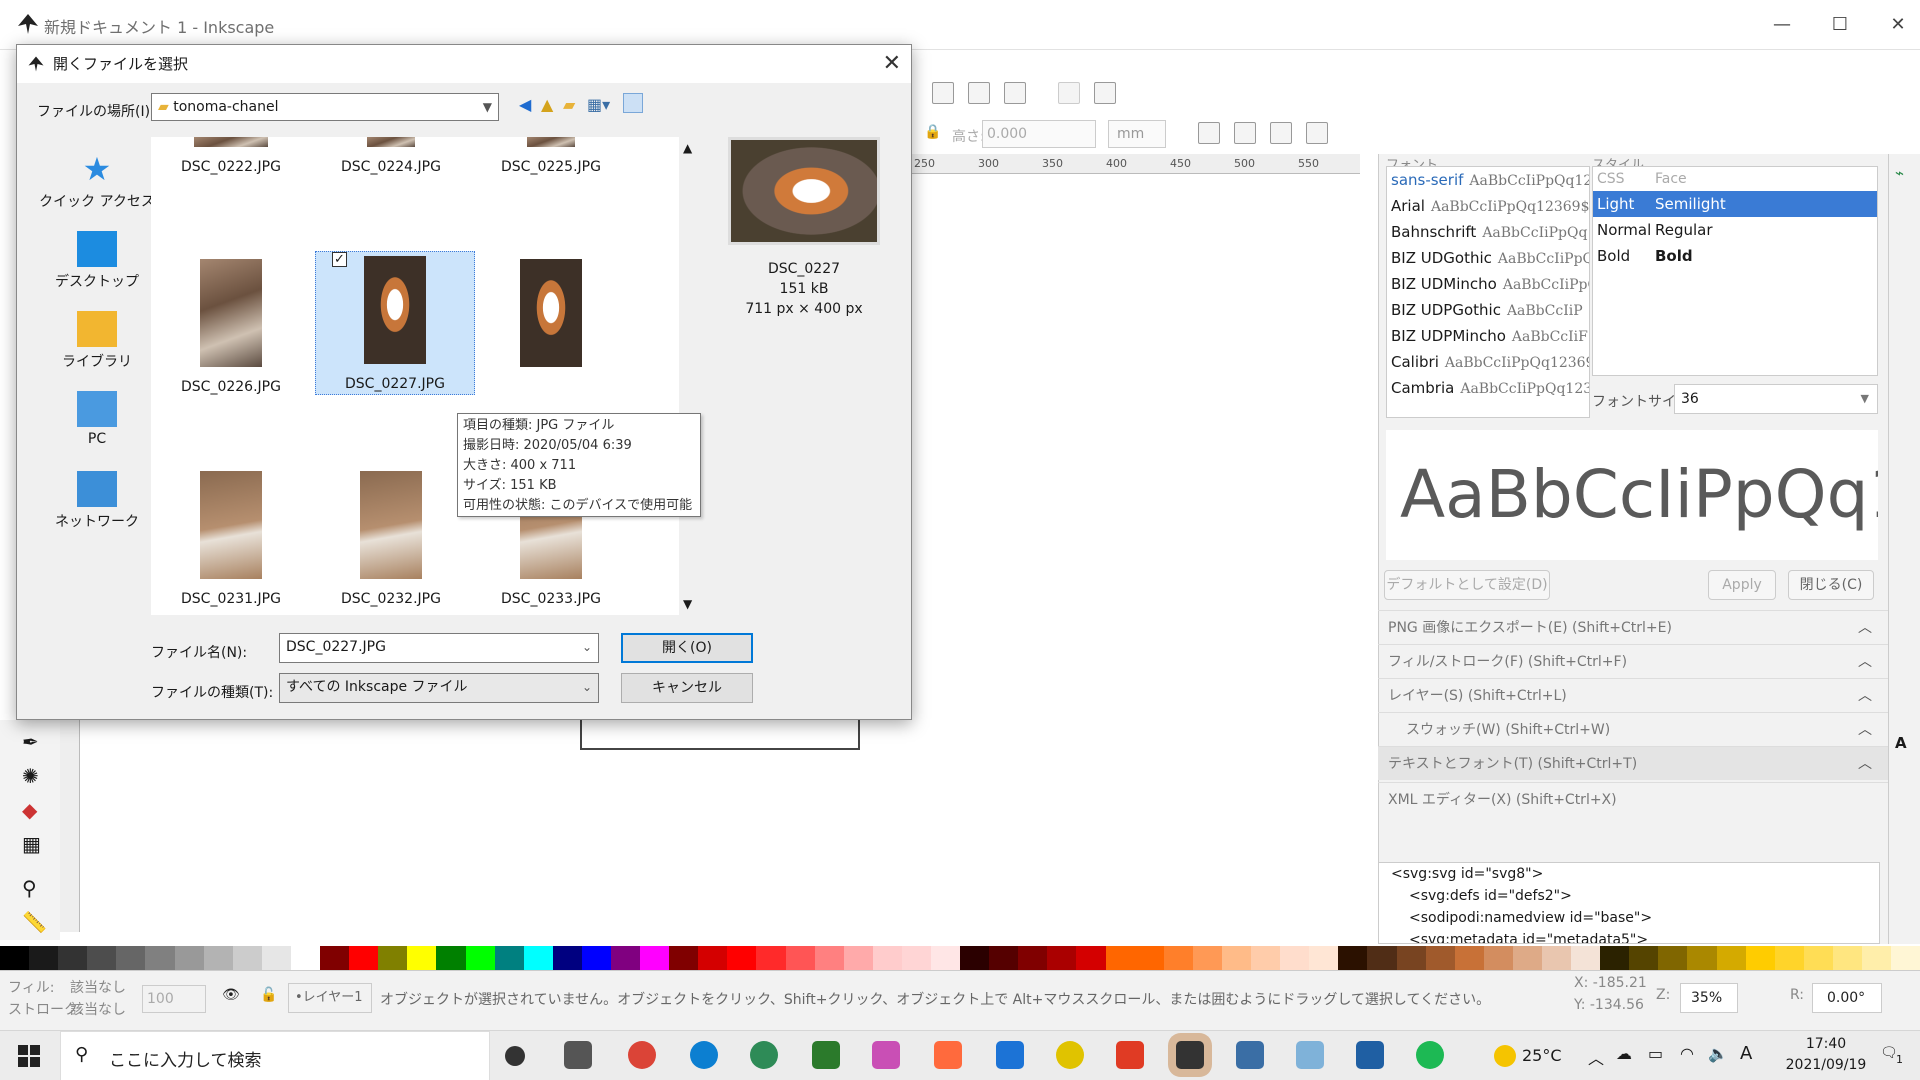 The image size is (1920, 1080). Describe the element at coordinates (29, 810) in the screenshot. I see `eraser-tool-icon: ◆` at that location.